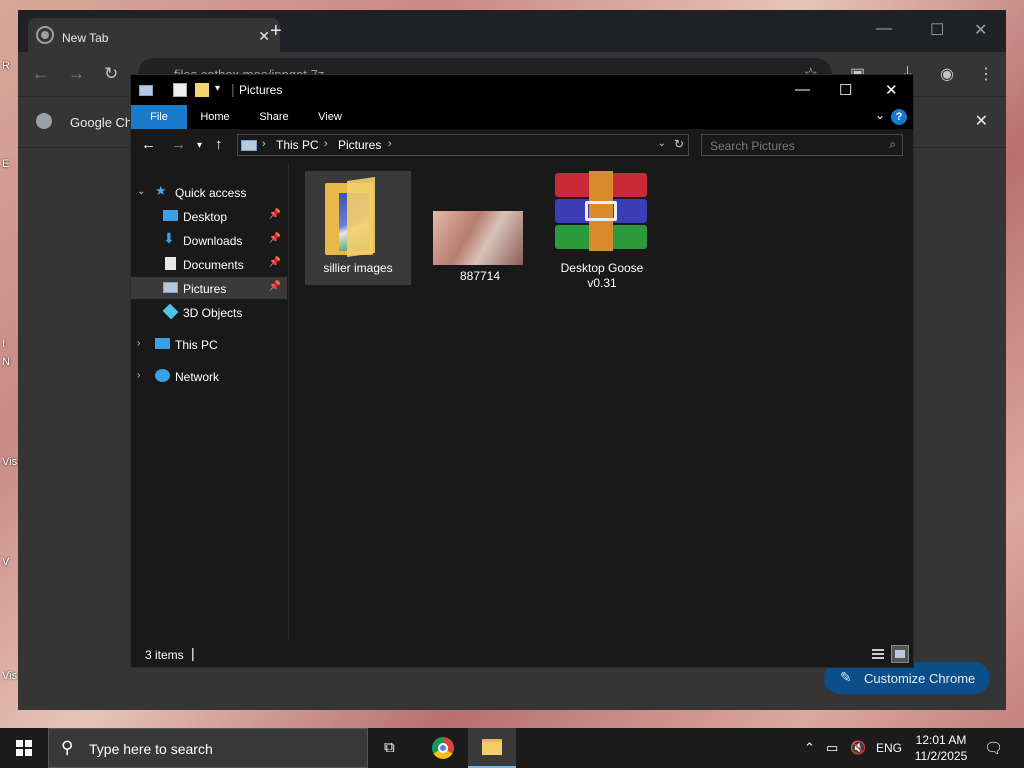  I want to click on image-thumbnail-icon, so click(478, 238).